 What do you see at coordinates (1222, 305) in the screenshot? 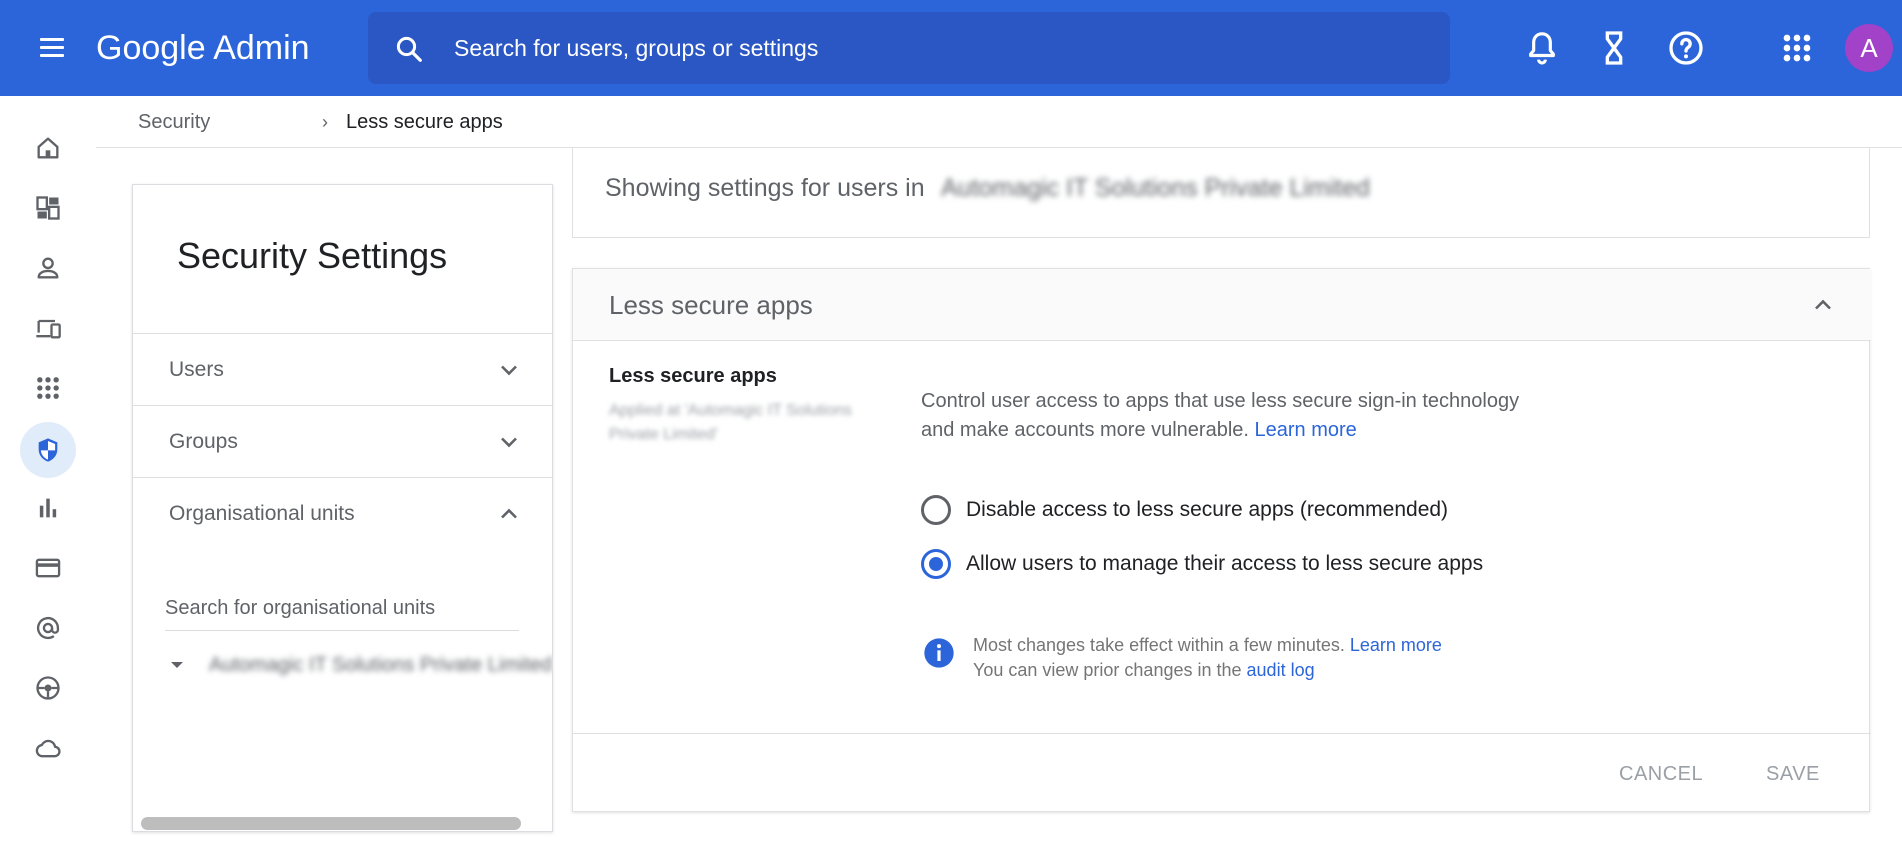
I see `card-header: Less secure apps` at bounding box center [1222, 305].